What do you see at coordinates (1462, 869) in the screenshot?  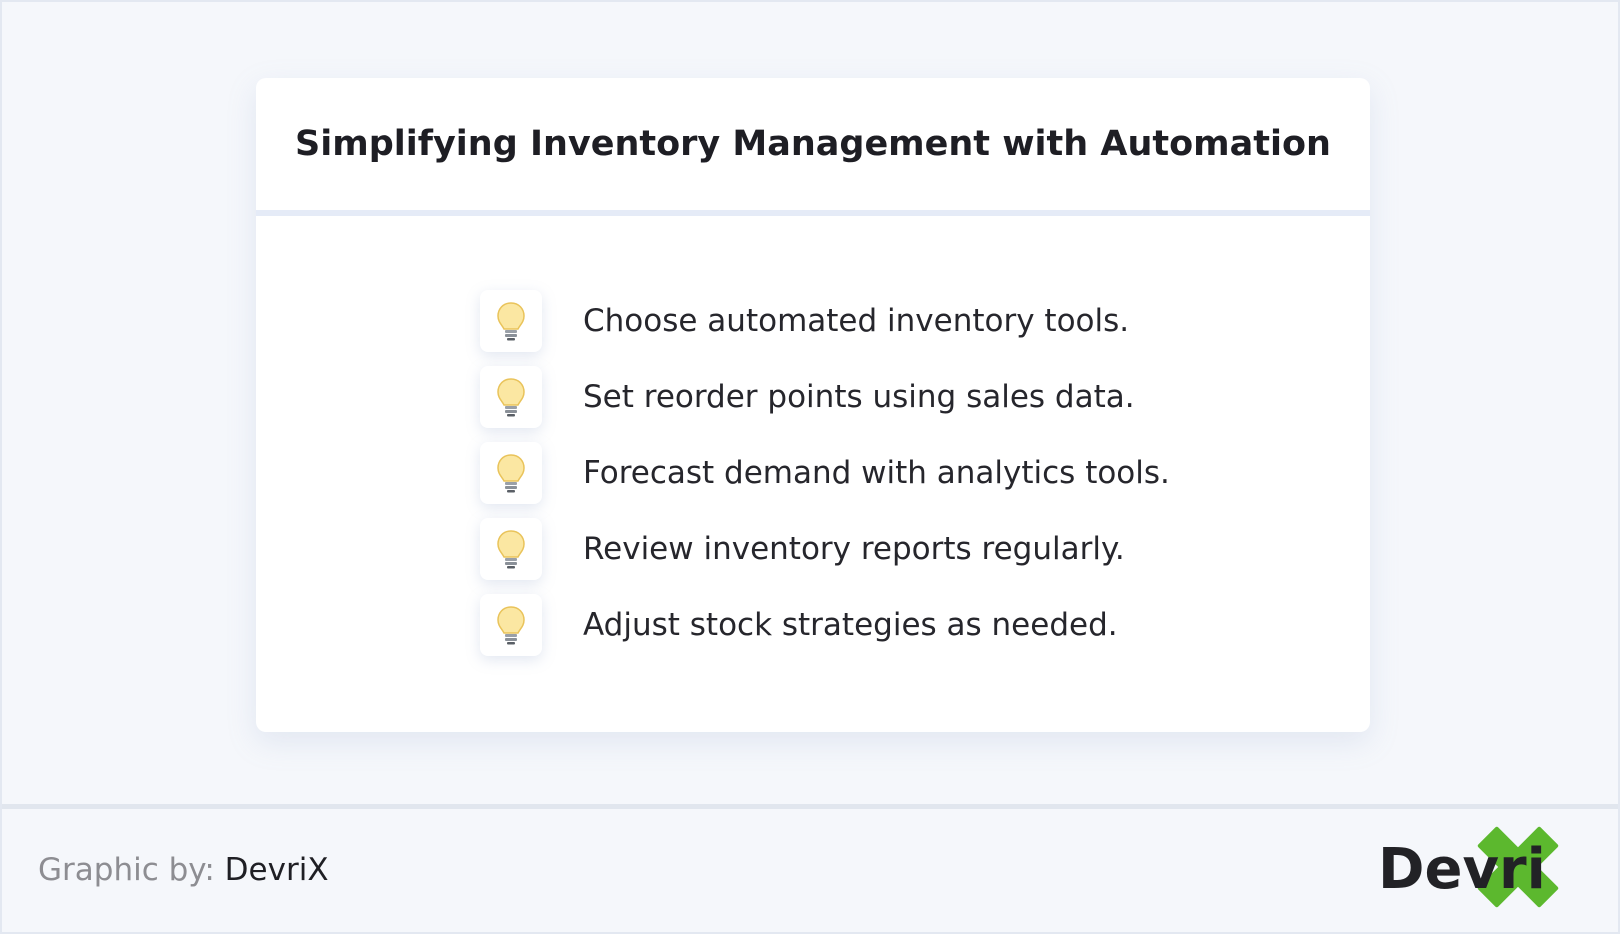 I see `svg-text: Devri` at bounding box center [1462, 869].